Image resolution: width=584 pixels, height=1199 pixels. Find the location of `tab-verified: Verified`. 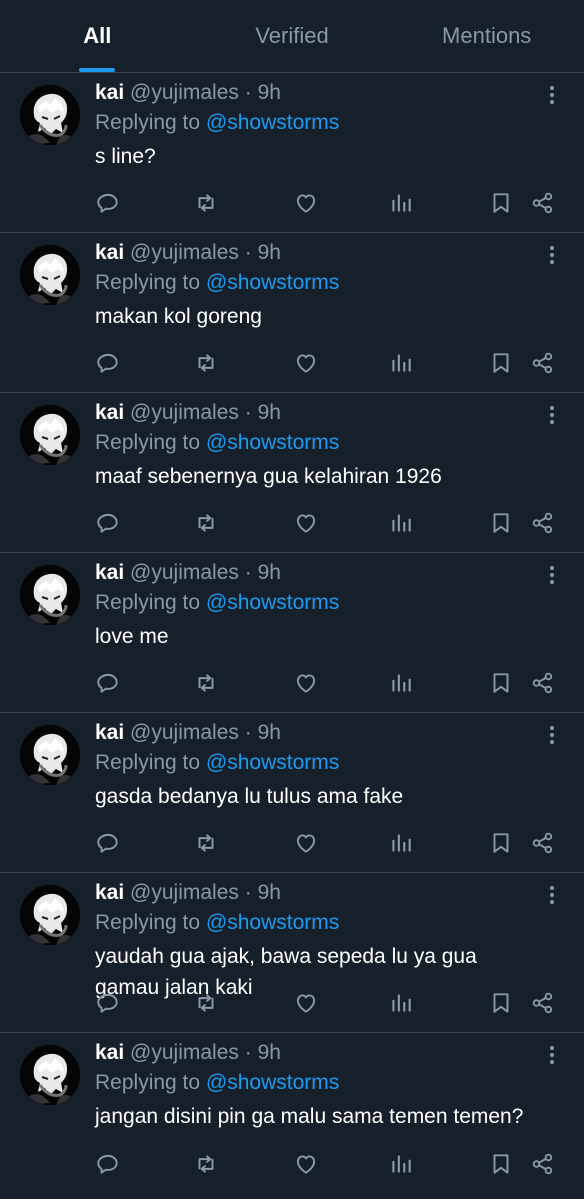

tab-verified: Verified is located at coordinates (292, 36).